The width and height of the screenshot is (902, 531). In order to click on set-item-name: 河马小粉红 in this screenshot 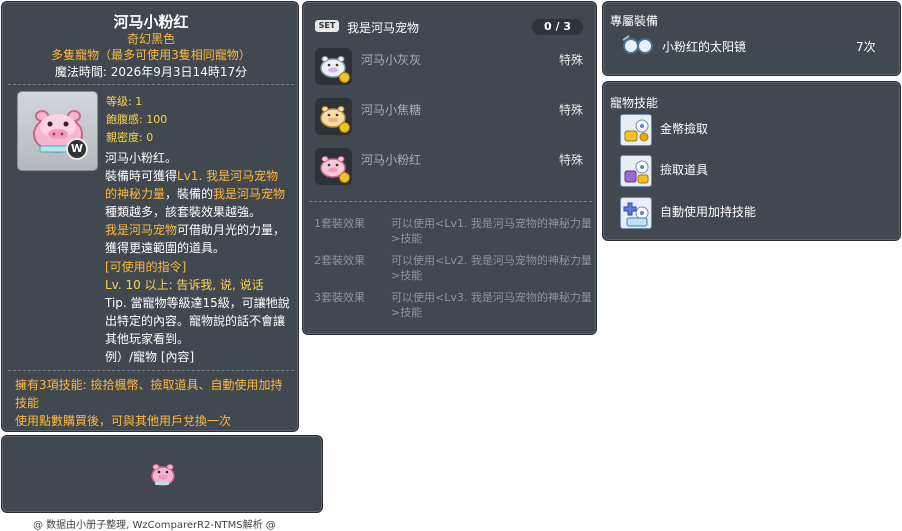, I will do `click(391, 160)`.